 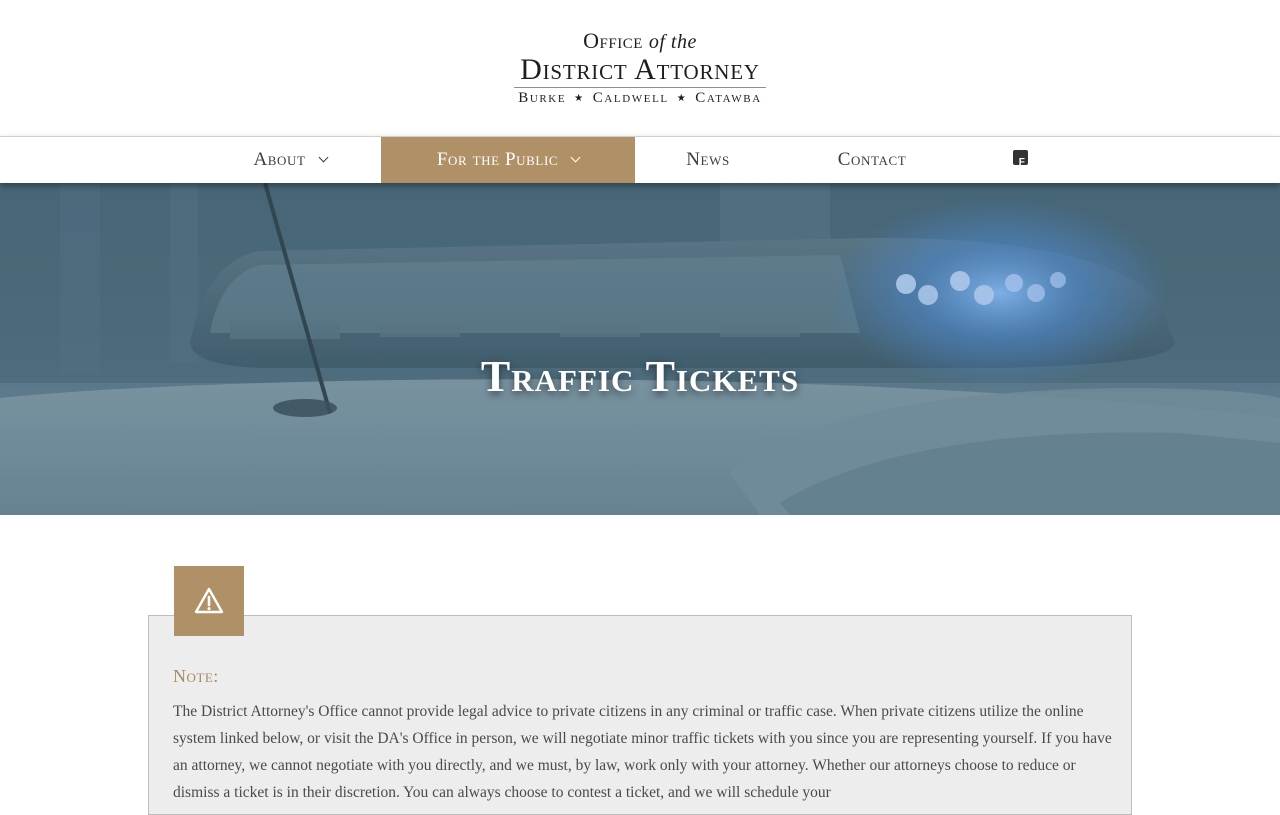 I want to click on nav-item-news: News, so click(x=708, y=160).